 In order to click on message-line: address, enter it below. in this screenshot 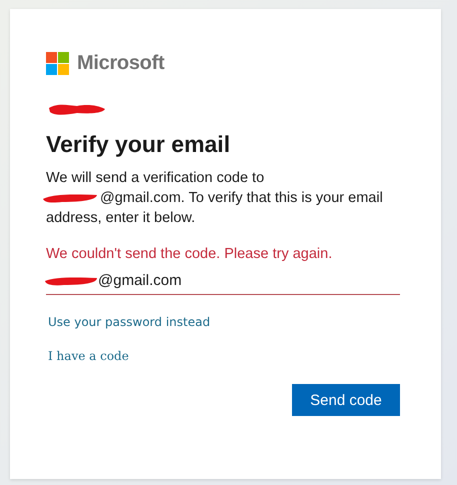, I will do `click(121, 218)`.